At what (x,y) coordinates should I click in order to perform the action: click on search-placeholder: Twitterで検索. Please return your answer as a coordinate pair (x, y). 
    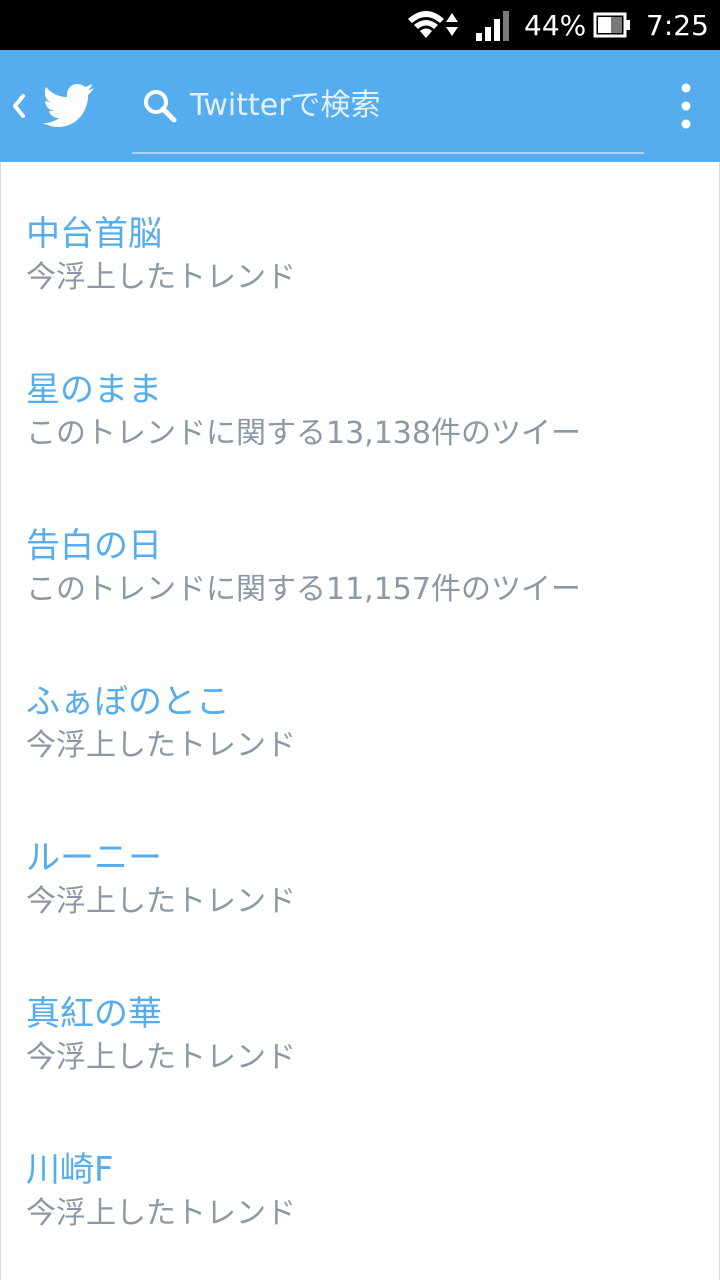
    Looking at the image, I should click on (285, 105).